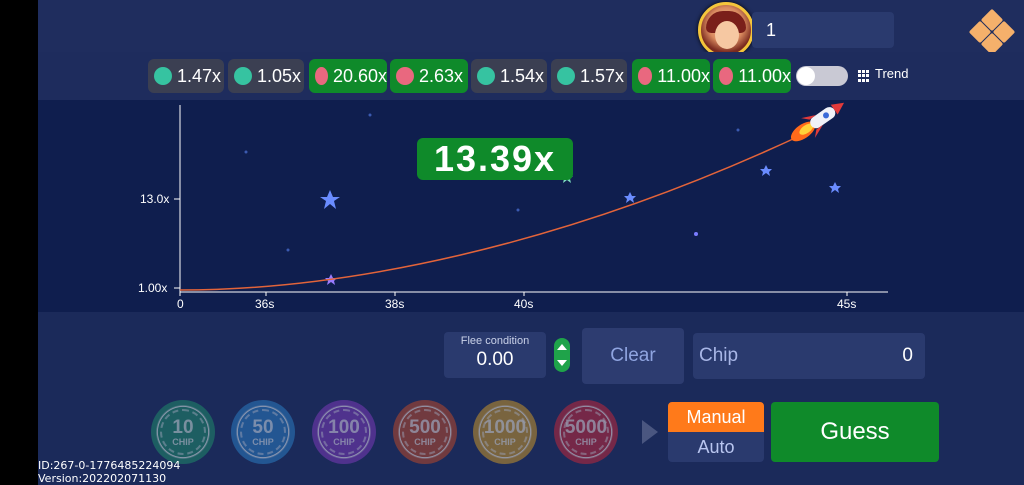 Image resolution: width=1024 pixels, height=485 pixels. Describe the element at coordinates (495, 341) in the screenshot. I see `flee-condition-label: Flee condition` at that location.